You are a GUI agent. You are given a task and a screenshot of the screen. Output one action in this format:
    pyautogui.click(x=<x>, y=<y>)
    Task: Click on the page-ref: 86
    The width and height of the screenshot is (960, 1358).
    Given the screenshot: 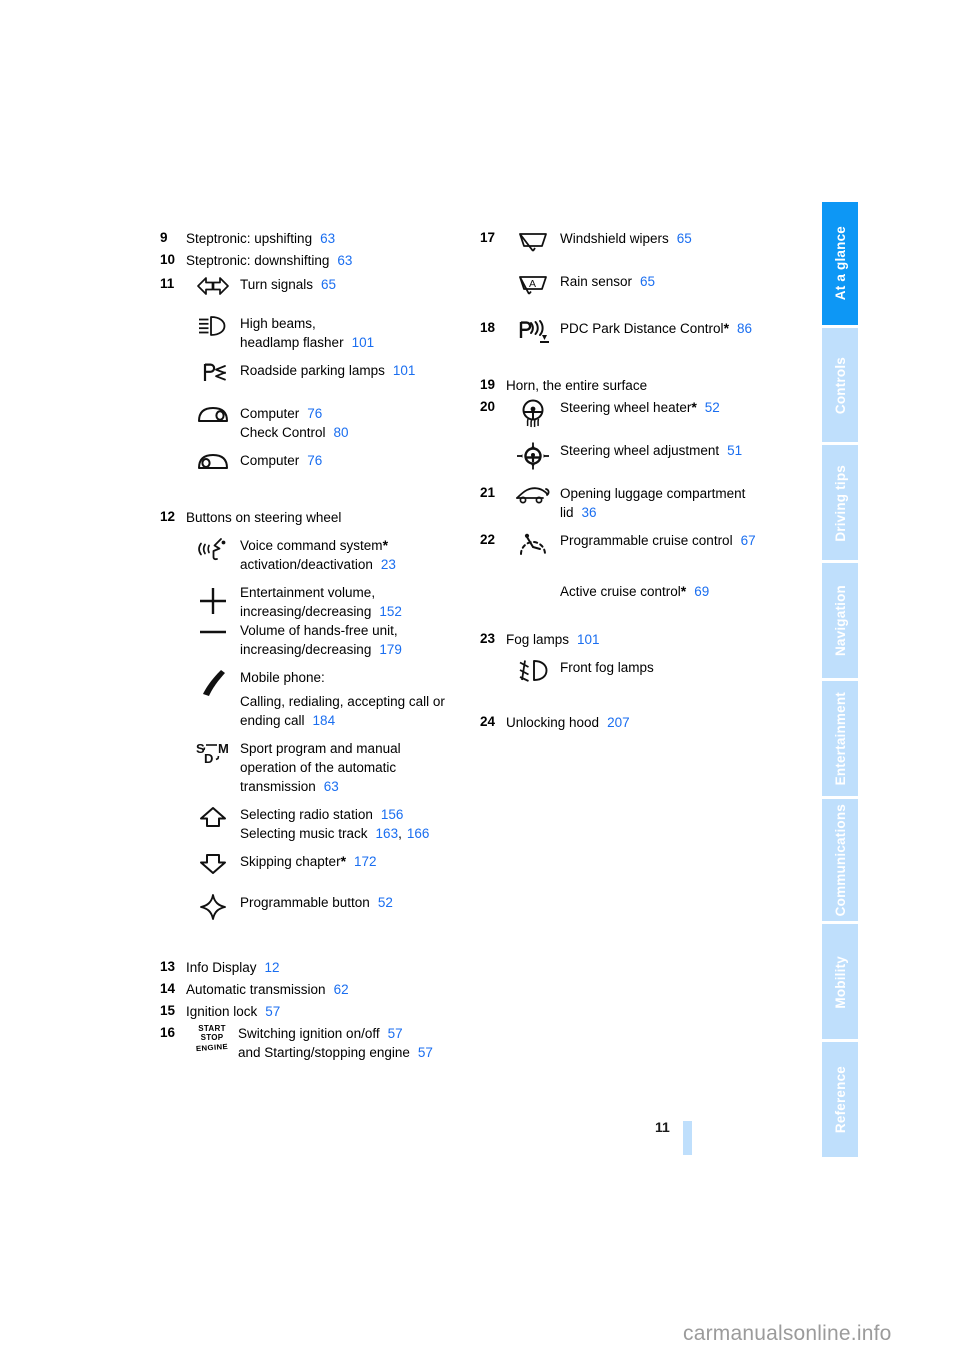 What is the action you would take?
    pyautogui.click(x=744, y=328)
    